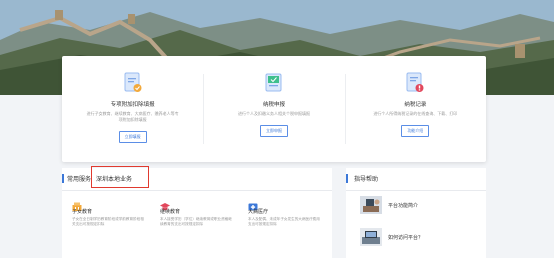 This screenshot has height=258, width=554. I want to click on tax-declaration-icon, so click(274, 83).